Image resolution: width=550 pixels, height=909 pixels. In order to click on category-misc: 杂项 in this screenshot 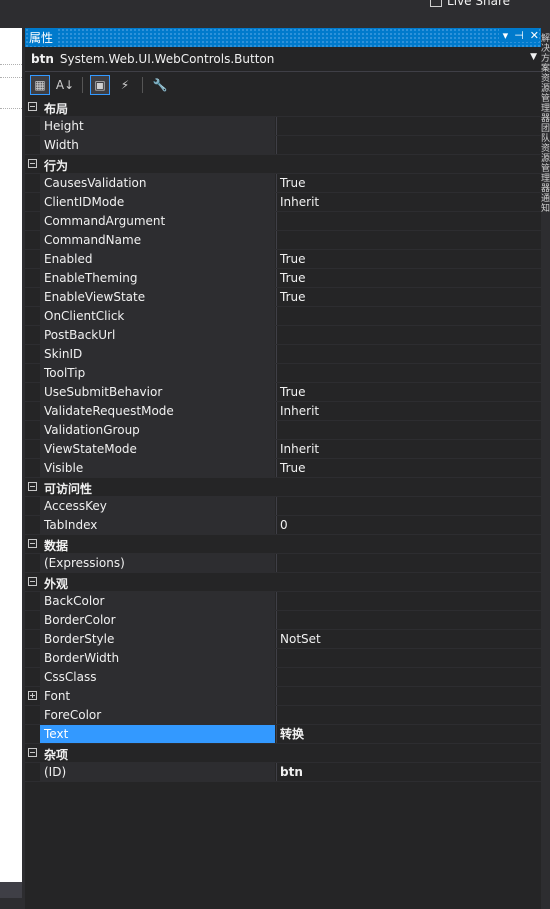, I will do `click(283, 753)`.